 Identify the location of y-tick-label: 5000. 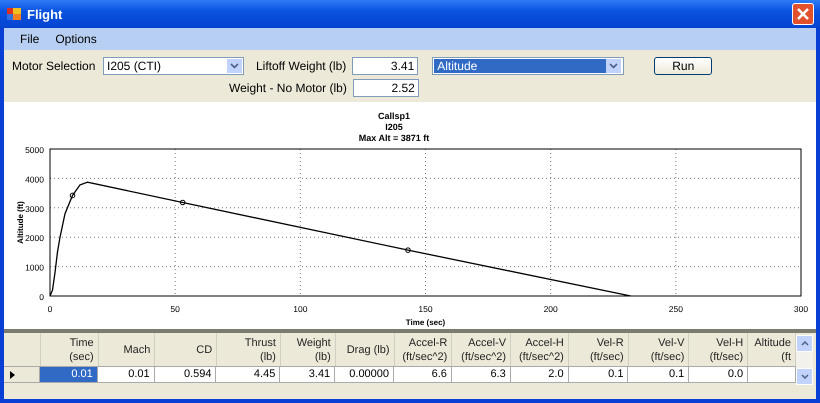
(34, 150).